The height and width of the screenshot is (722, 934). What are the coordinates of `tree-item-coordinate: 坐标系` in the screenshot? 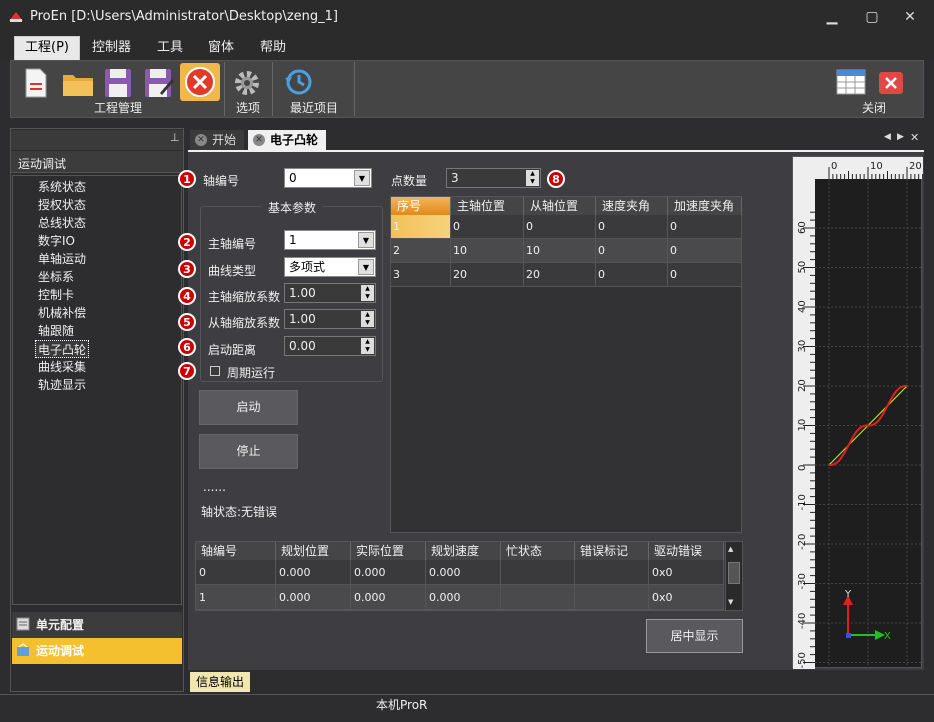 It's located at (56, 277).